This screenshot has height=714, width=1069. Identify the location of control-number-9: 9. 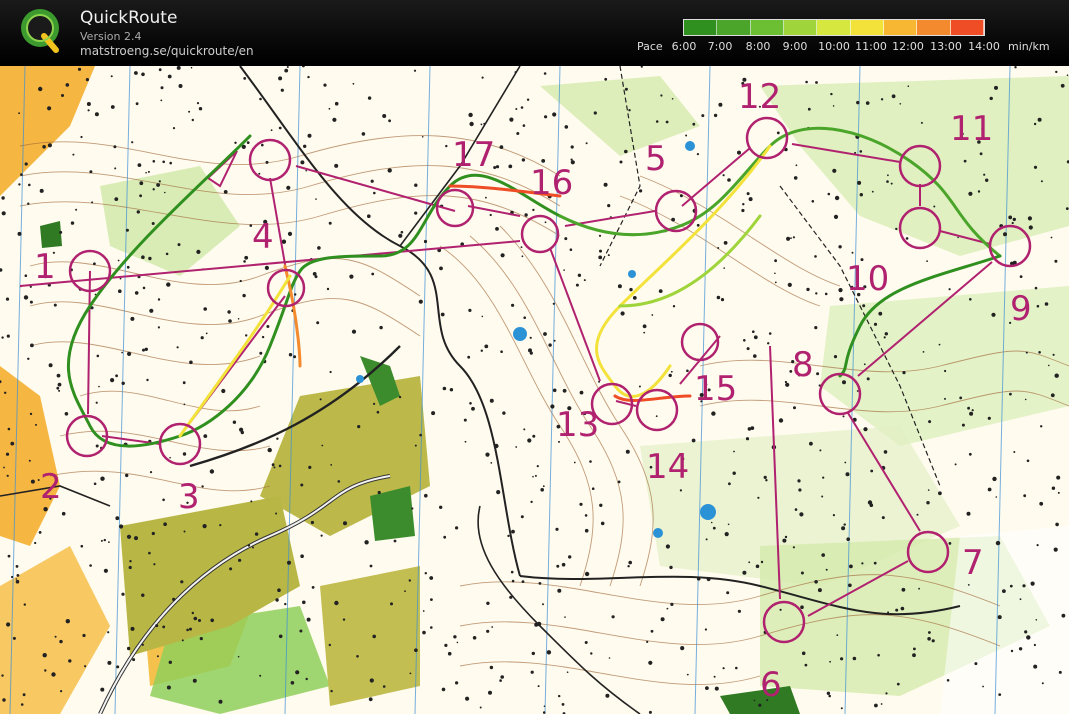
(1021, 309).